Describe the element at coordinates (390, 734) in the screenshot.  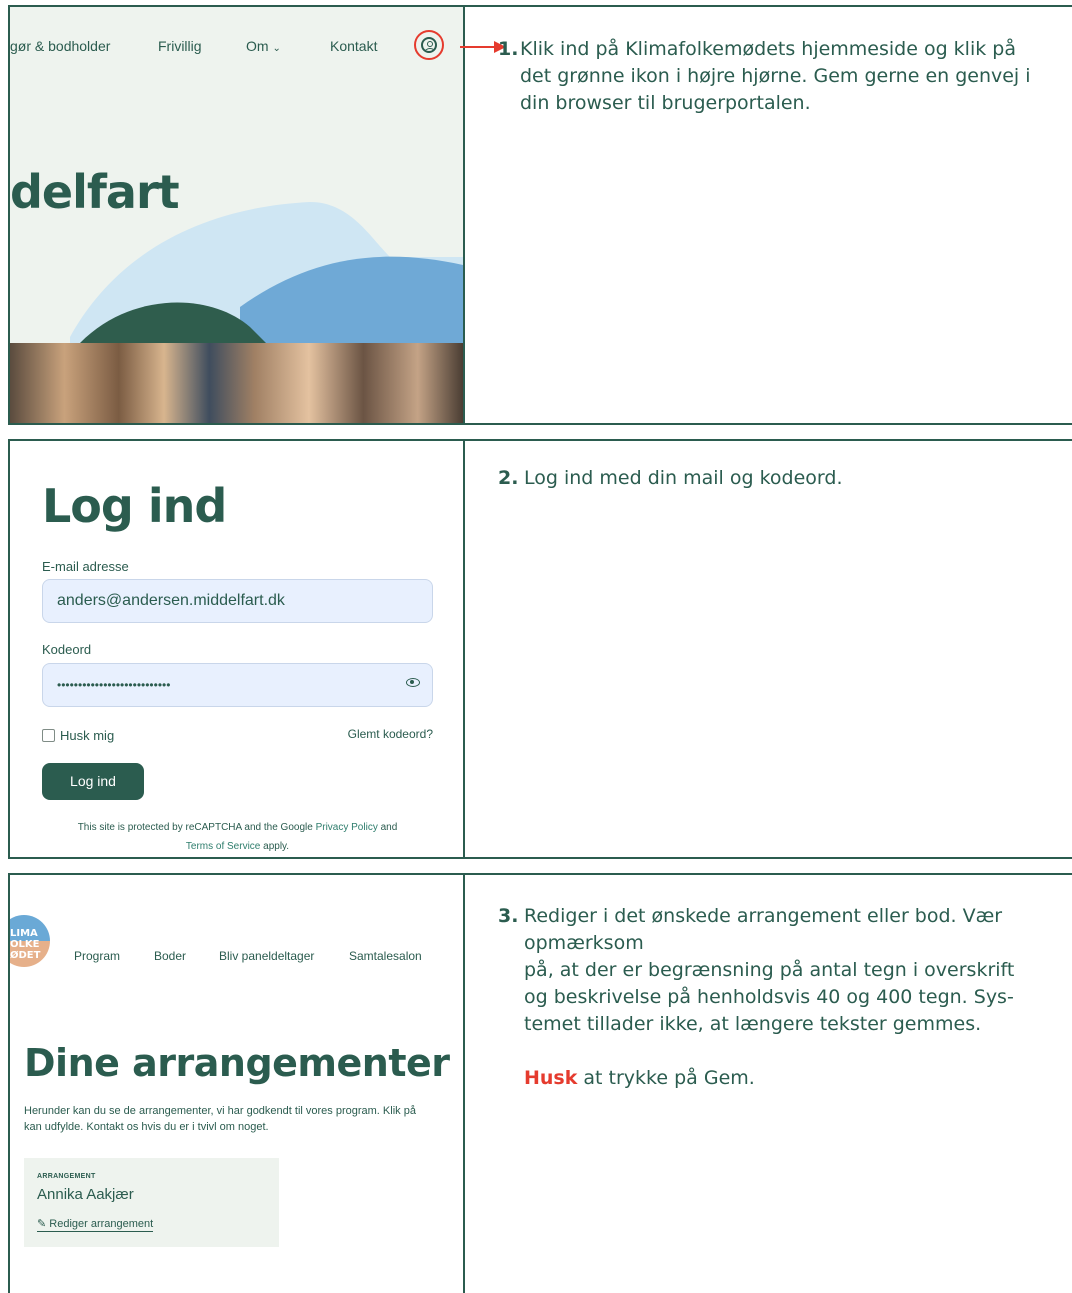
I see `forgot-password-link: Glemt kodeord?` at that location.